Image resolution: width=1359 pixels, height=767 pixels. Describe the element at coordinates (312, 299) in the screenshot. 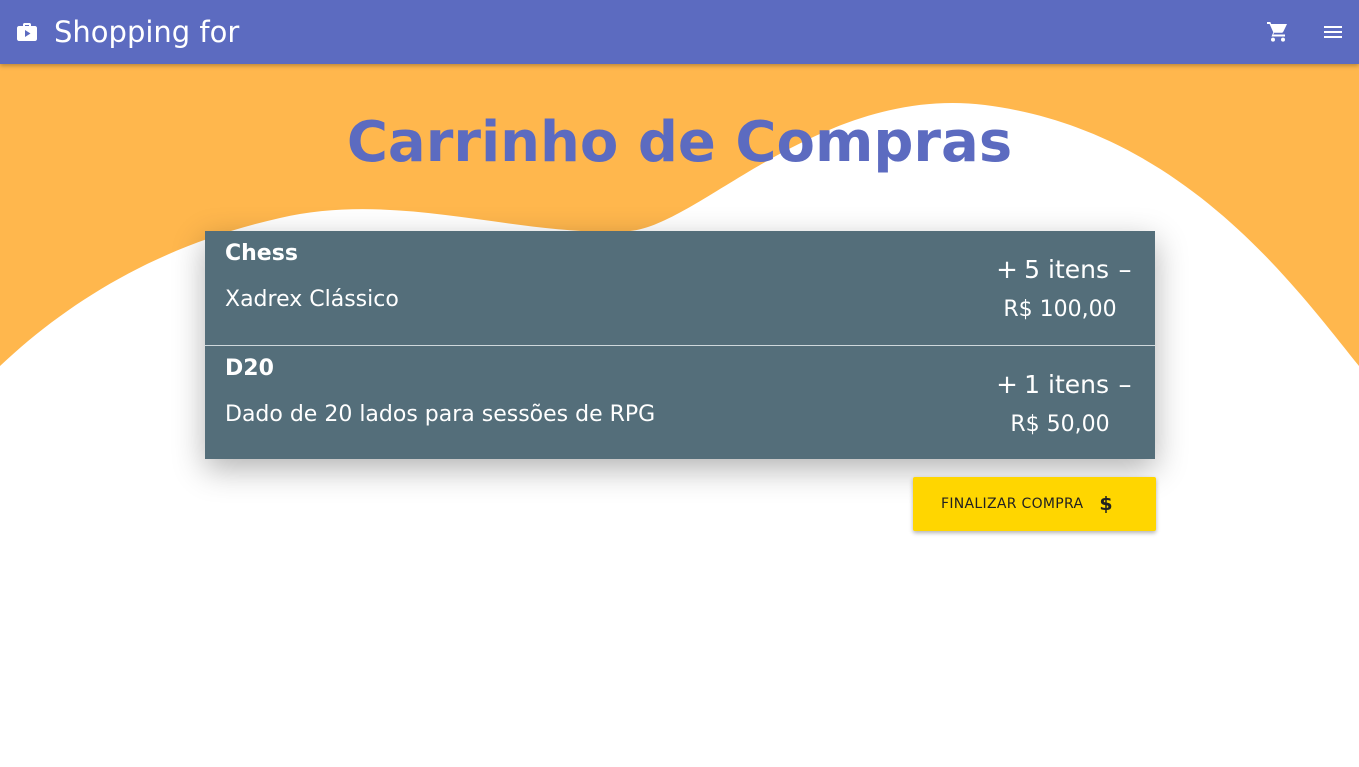

I see `item-description: Xadrex Clássico` at that location.